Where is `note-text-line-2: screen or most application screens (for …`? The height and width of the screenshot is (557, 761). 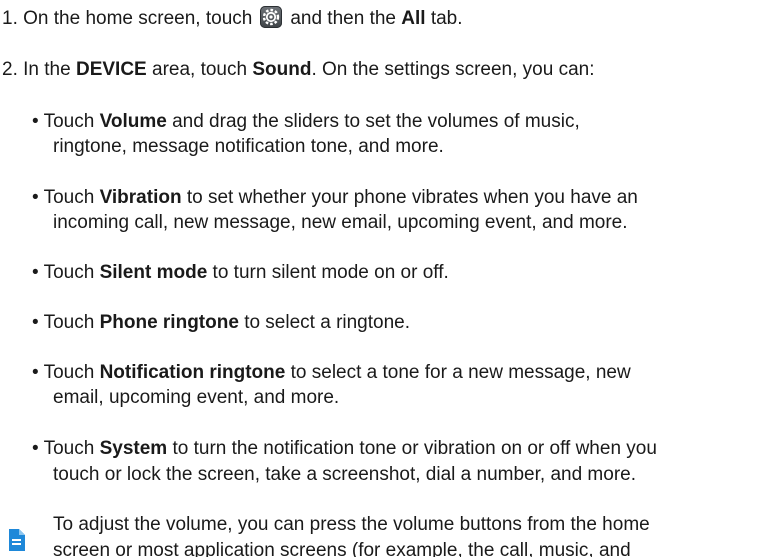 note-text-line-2: screen or most application screens (for … is located at coordinates (342, 548).